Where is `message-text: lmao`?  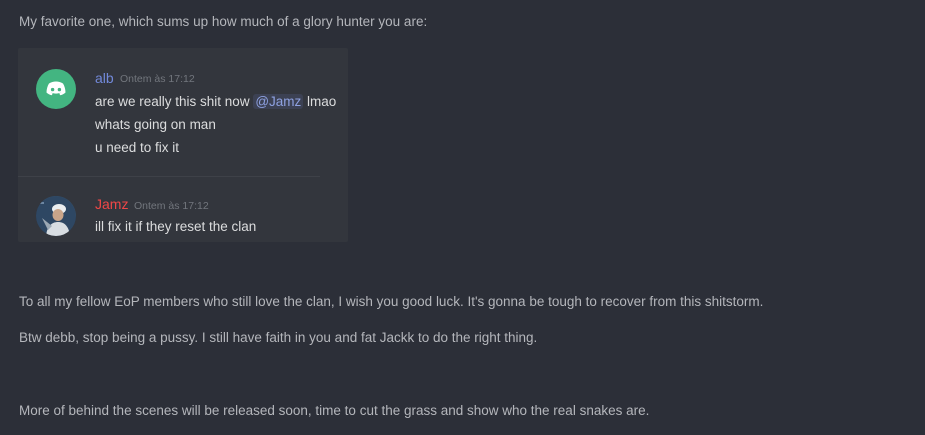 message-text: lmao is located at coordinates (320, 101).